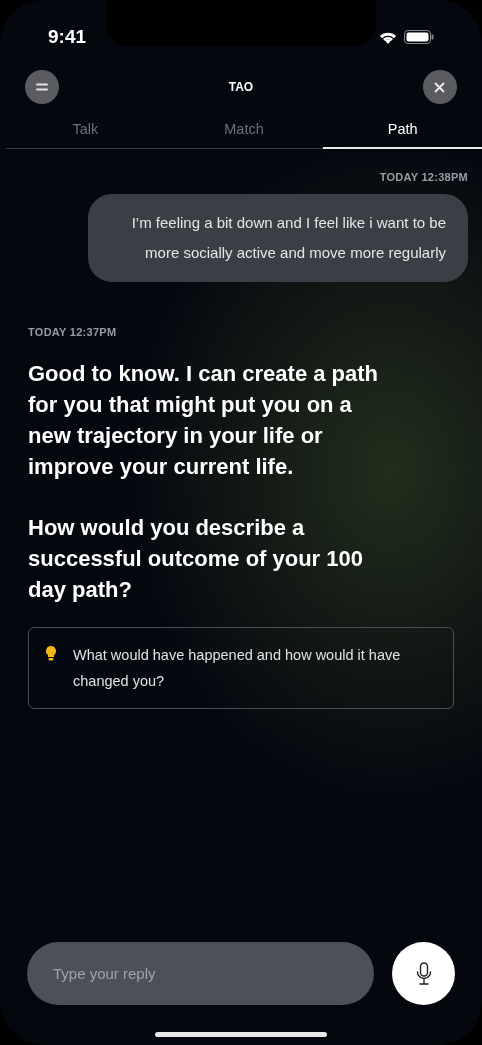 The width and height of the screenshot is (482, 1045). I want to click on assistant-message: How would you describe a successful outcome of your 100 day path?, so click(196, 559).